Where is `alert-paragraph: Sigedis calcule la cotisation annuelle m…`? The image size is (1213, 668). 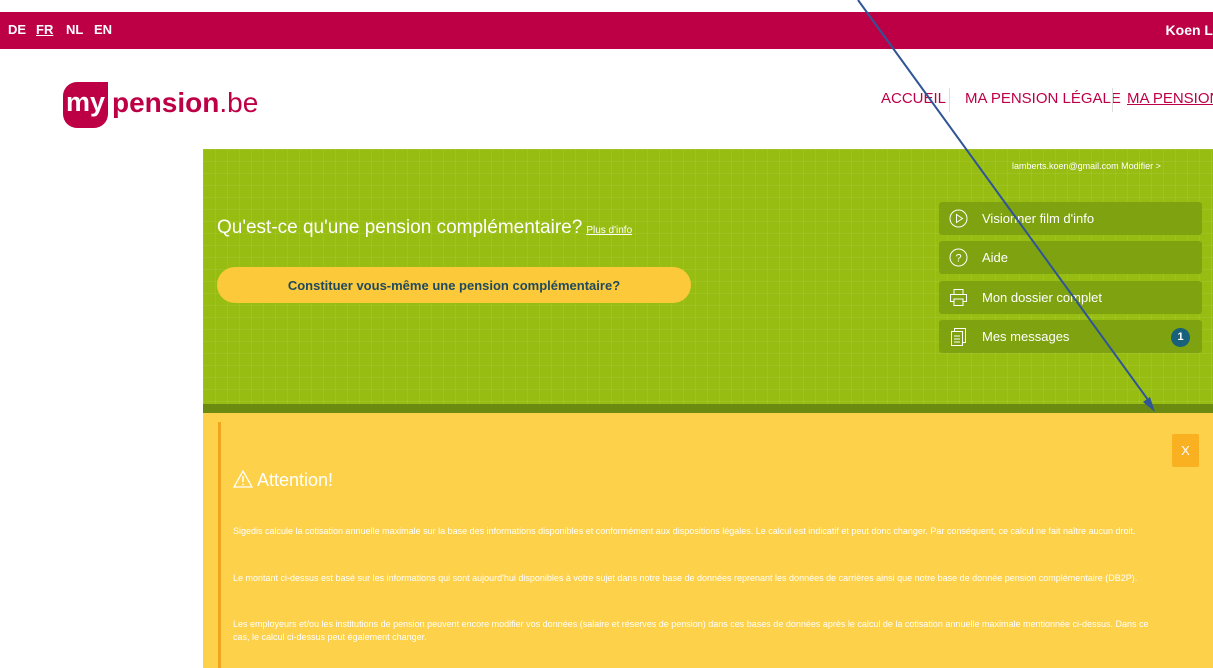
alert-paragraph: Sigedis calcule la cotisation annuelle m… is located at coordinates (684, 531).